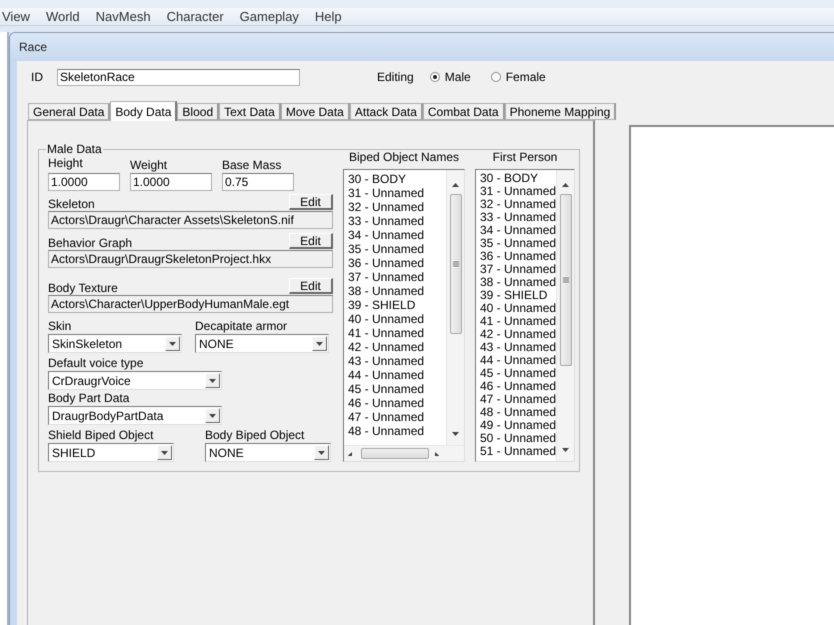 This screenshot has height=625, width=834. What do you see at coordinates (395, 77) in the screenshot?
I see `editing-label: Editing` at bounding box center [395, 77].